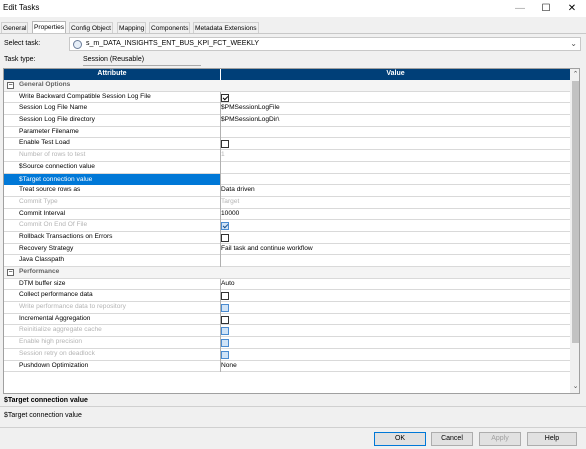 Image resolution: width=586 pixels, height=449 pixels. I want to click on vertical-scrollbar: ⌃ ⌄, so click(574, 231).